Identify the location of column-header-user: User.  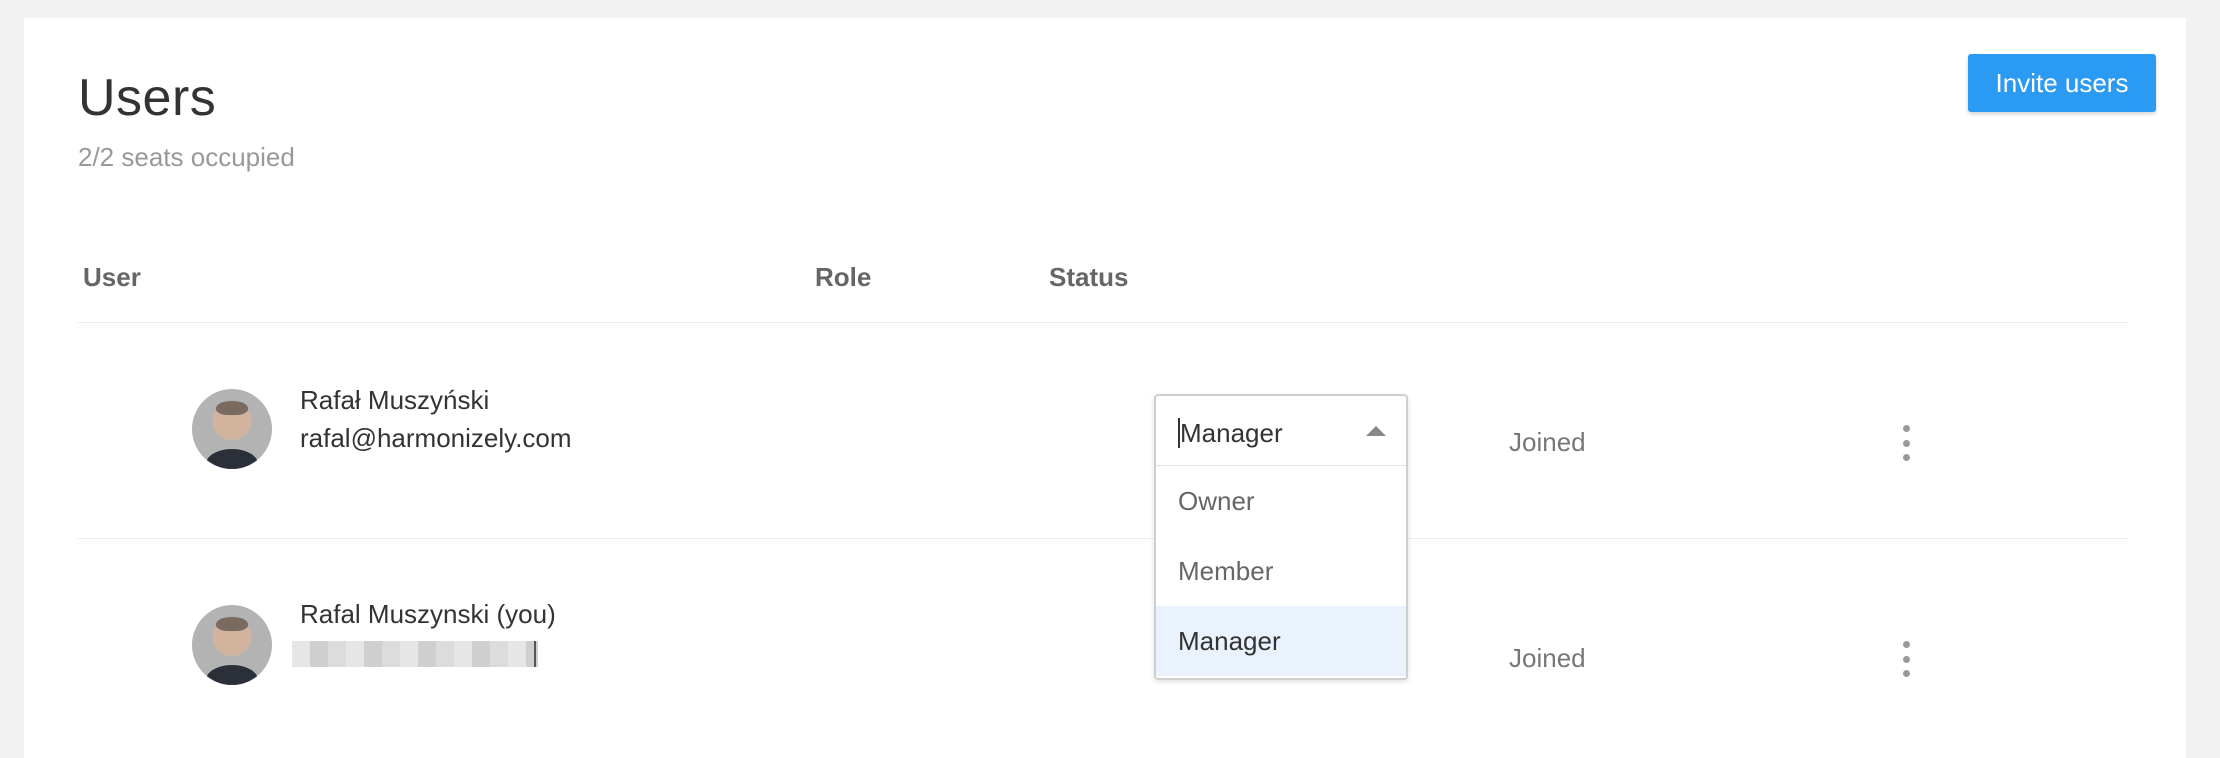
(112, 277).